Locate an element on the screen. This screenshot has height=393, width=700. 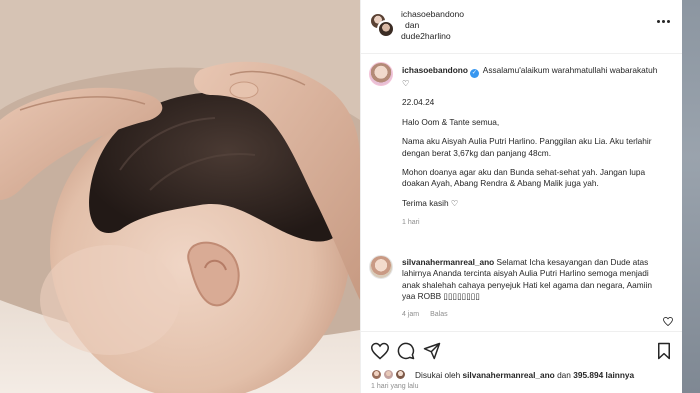
username-link: dude2harlino is located at coordinates (432, 36).